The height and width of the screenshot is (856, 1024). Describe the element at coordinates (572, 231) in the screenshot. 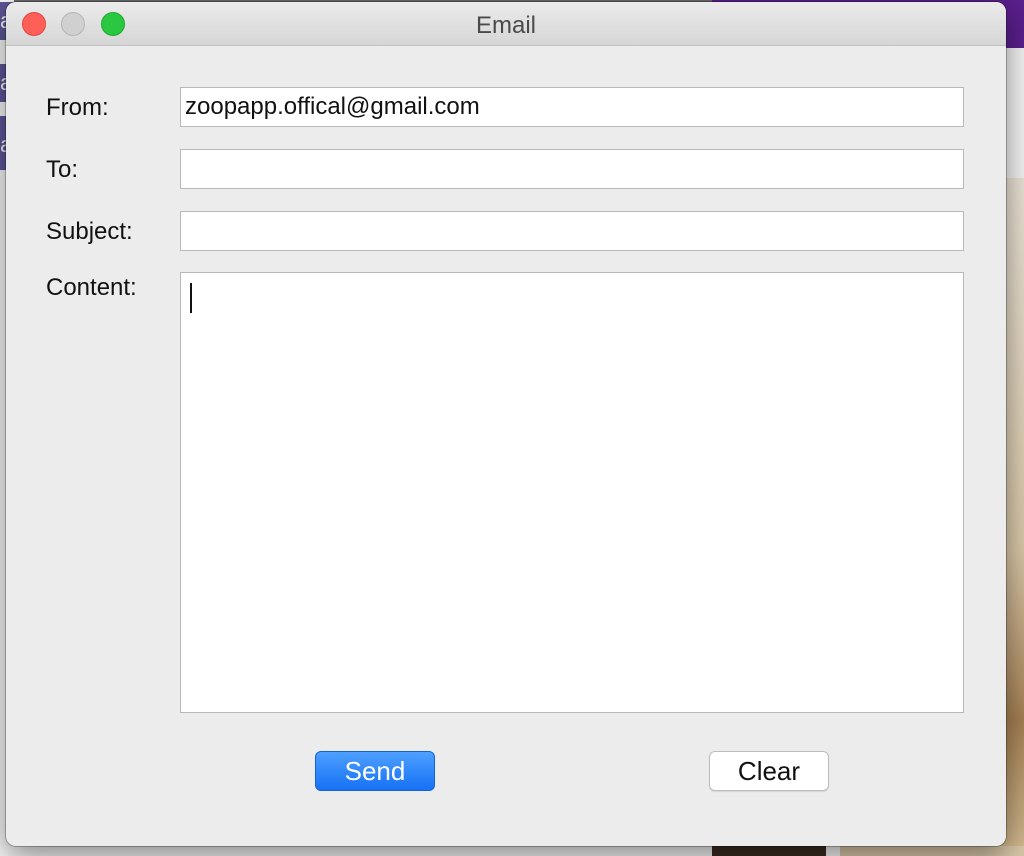

I see `subject-field` at that location.